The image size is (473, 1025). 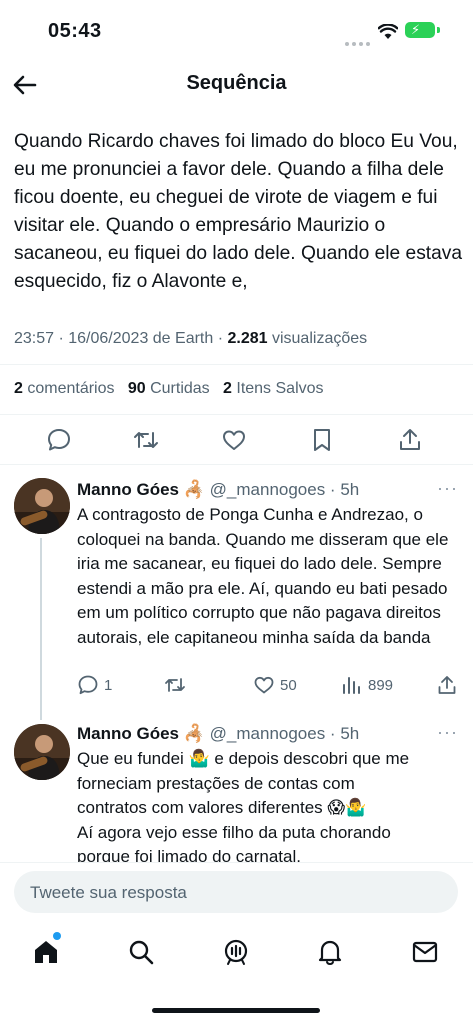 I want to click on reply-count: 1, so click(x=108, y=685).